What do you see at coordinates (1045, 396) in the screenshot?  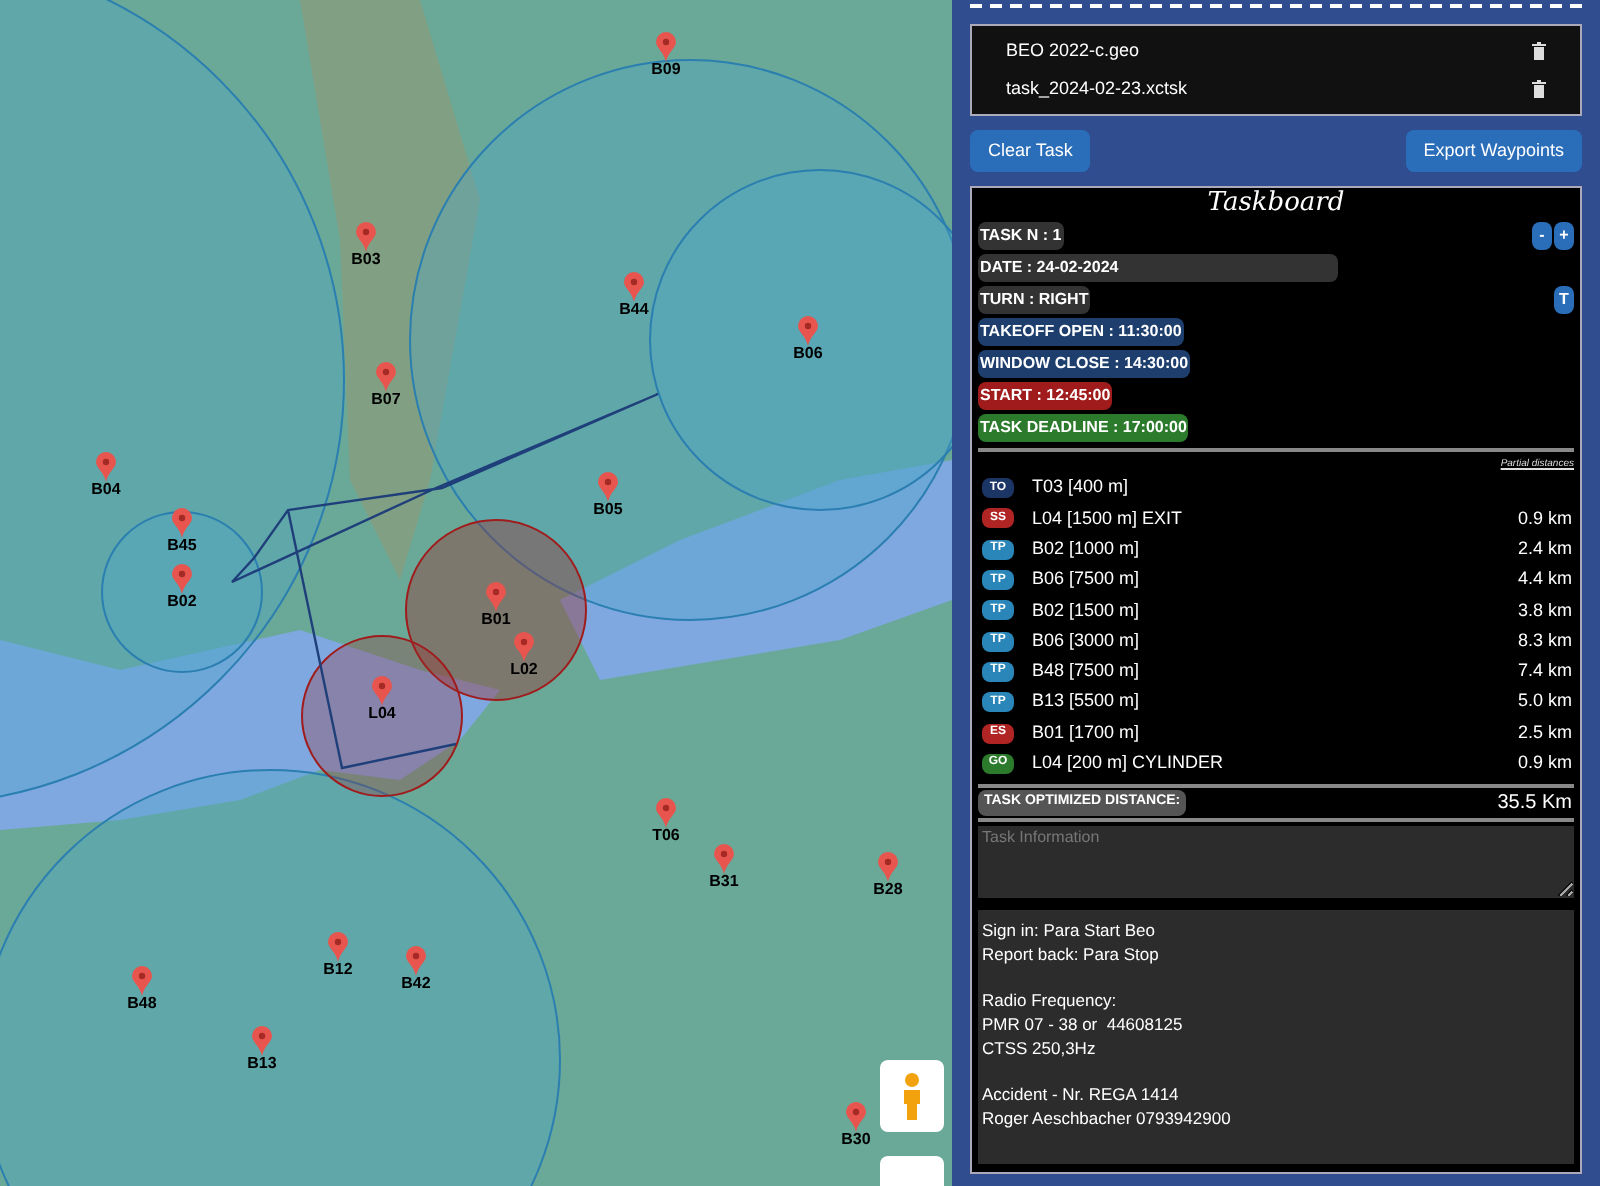 I see `task-field: START : 12:45:00` at bounding box center [1045, 396].